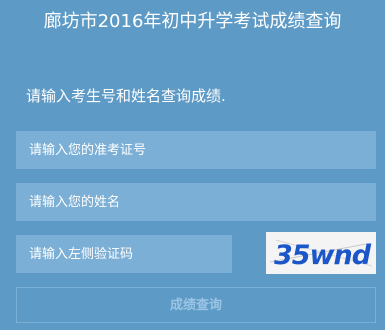 This screenshot has height=330, width=385. What do you see at coordinates (196, 305) in the screenshot?
I see `query-score-button: 成绩查询` at bounding box center [196, 305].